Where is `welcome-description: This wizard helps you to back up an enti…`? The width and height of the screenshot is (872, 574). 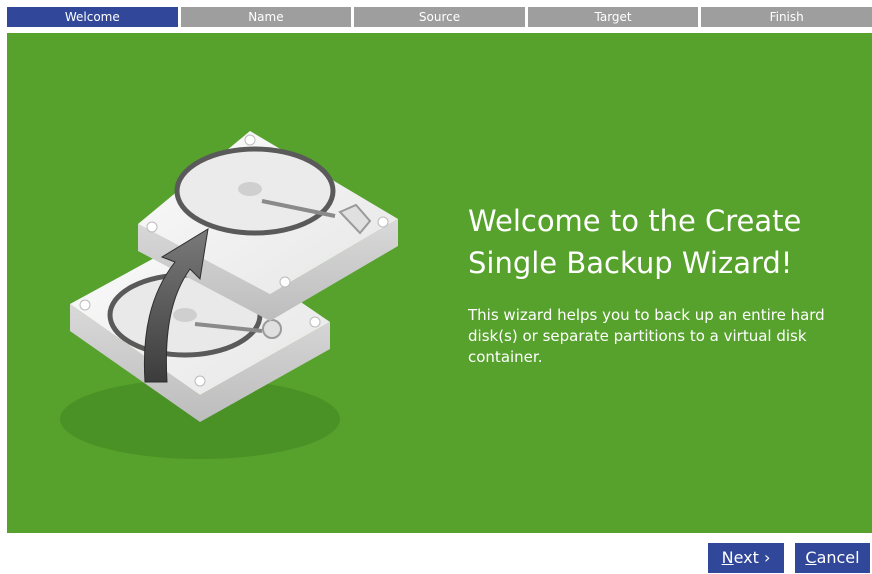 welcome-description: This wizard helps you to back up an enti… is located at coordinates (646, 336).